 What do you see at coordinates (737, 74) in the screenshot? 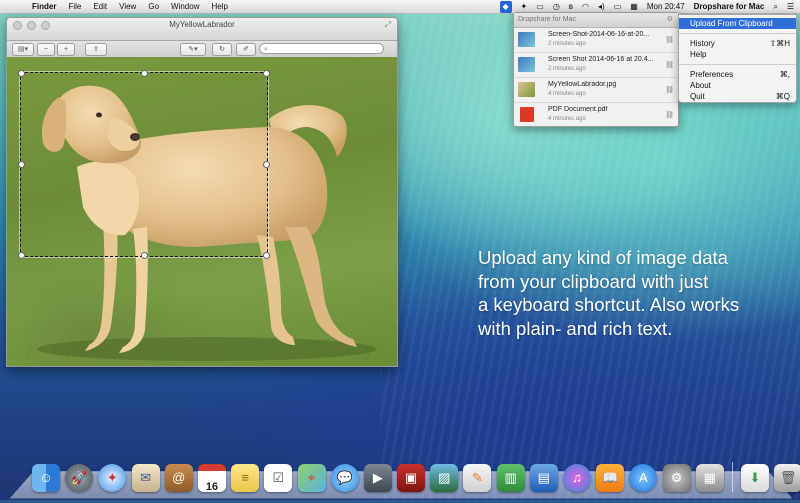
I see `menu-preferences: Preferences ⌘,` at bounding box center [737, 74].